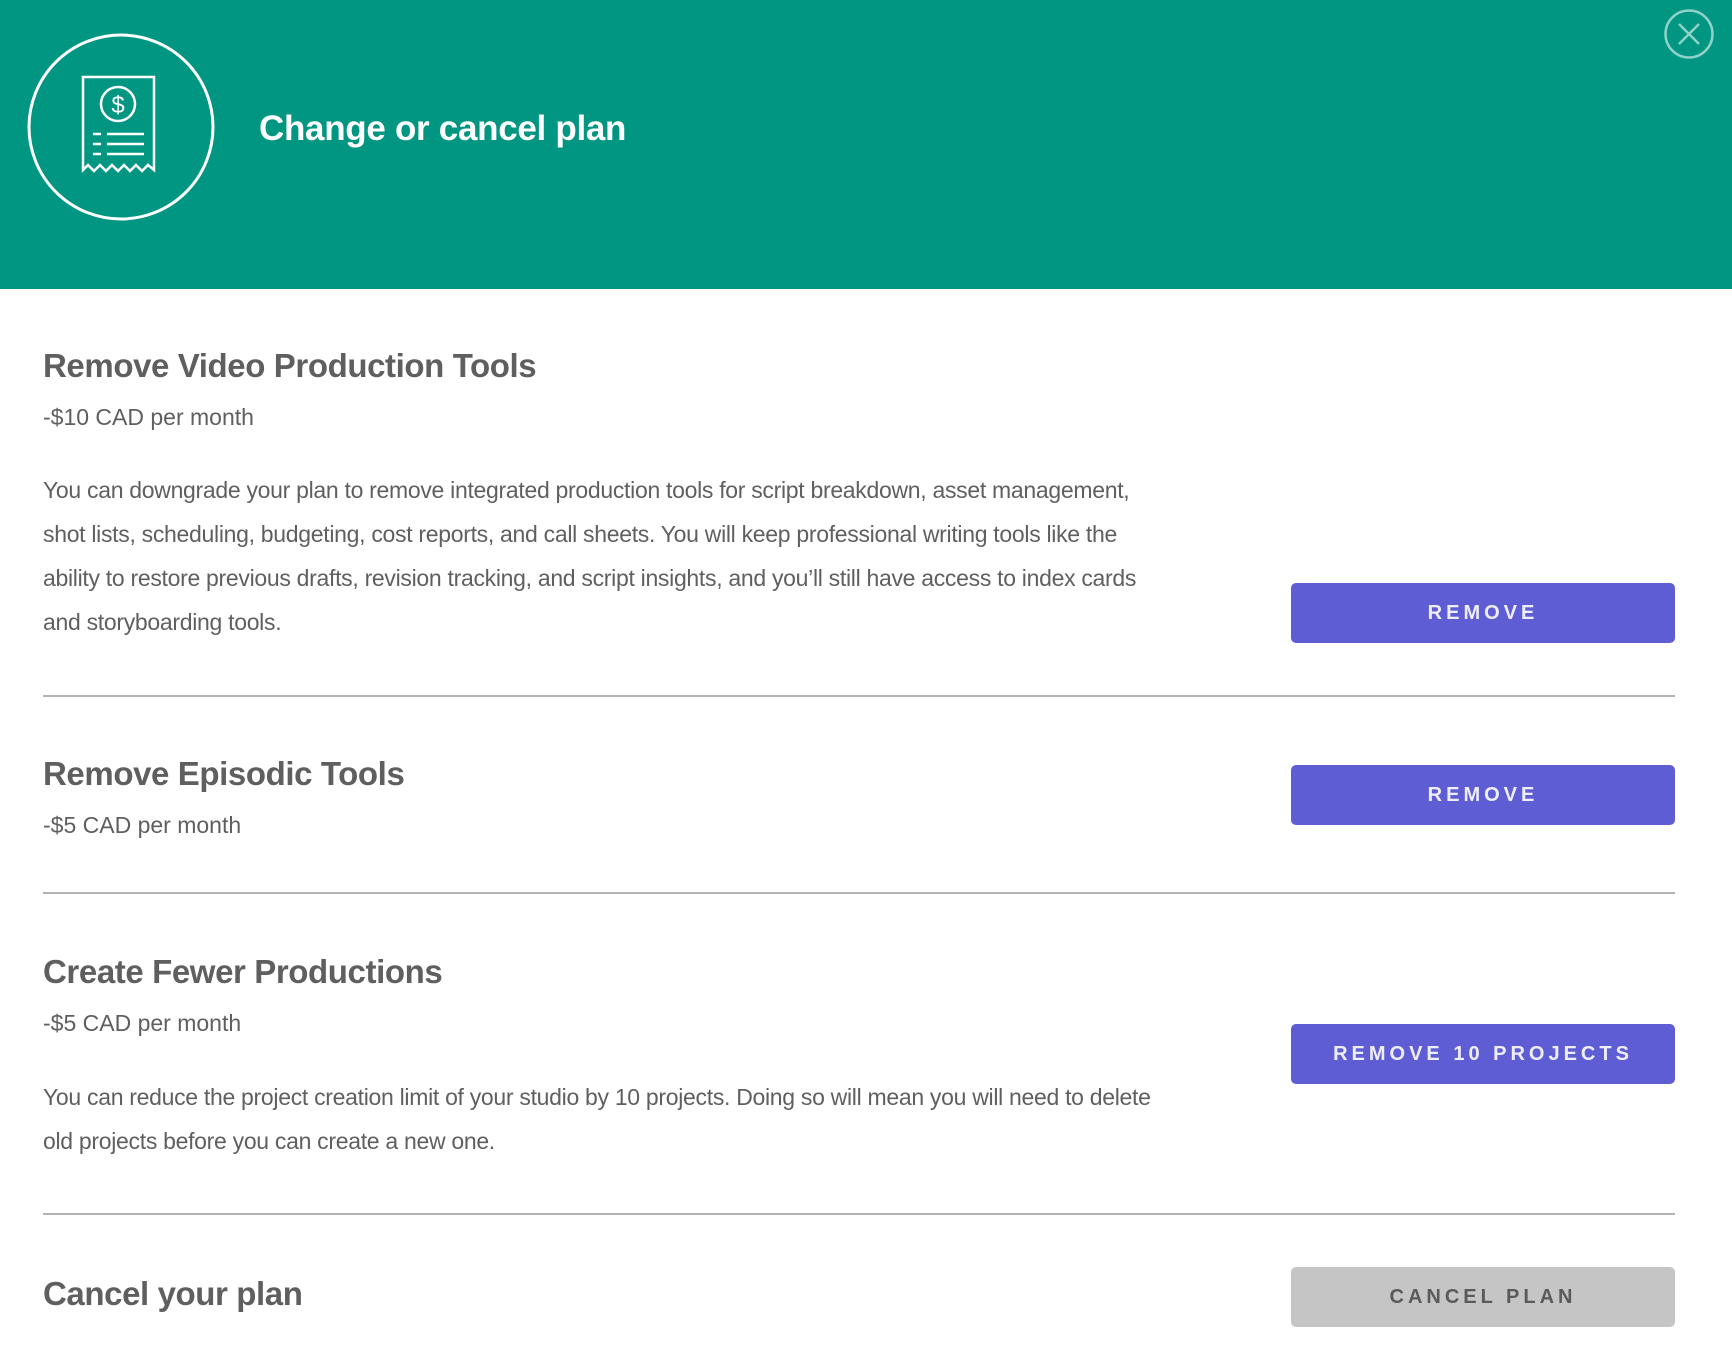 This screenshot has height=1362, width=1732. What do you see at coordinates (173, 1293) in the screenshot?
I see `section-heading: Cancel your plan` at bounding box center [173, 1293].